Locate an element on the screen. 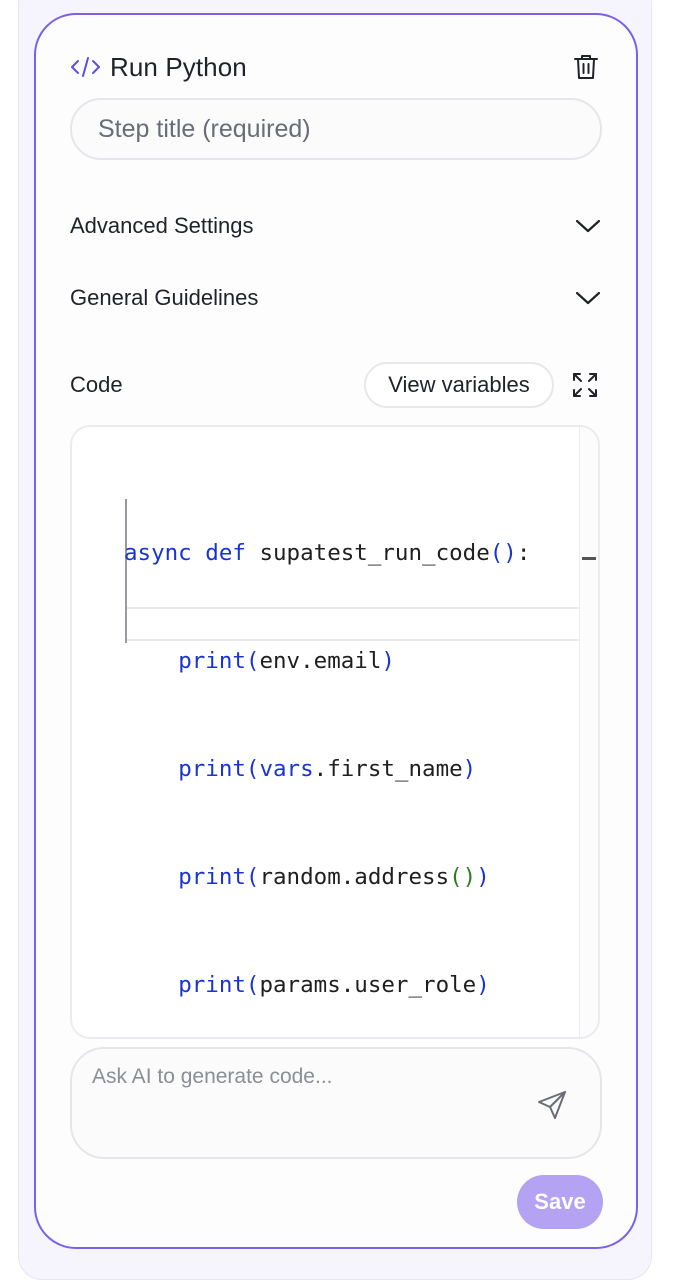  trash-icon is located at coordinates (586, 67).